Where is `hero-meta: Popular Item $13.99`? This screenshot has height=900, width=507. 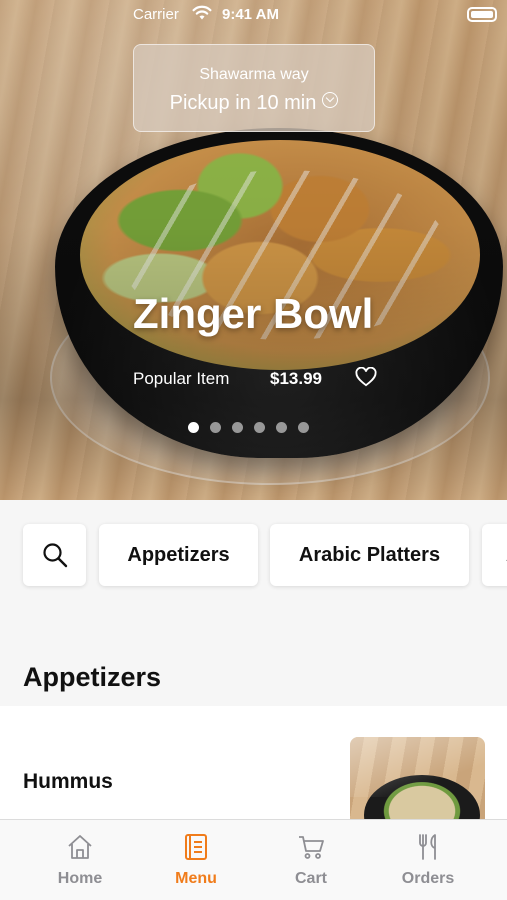
hero-meta: Popular Item $13.99 is located at coordinates (255, 378).